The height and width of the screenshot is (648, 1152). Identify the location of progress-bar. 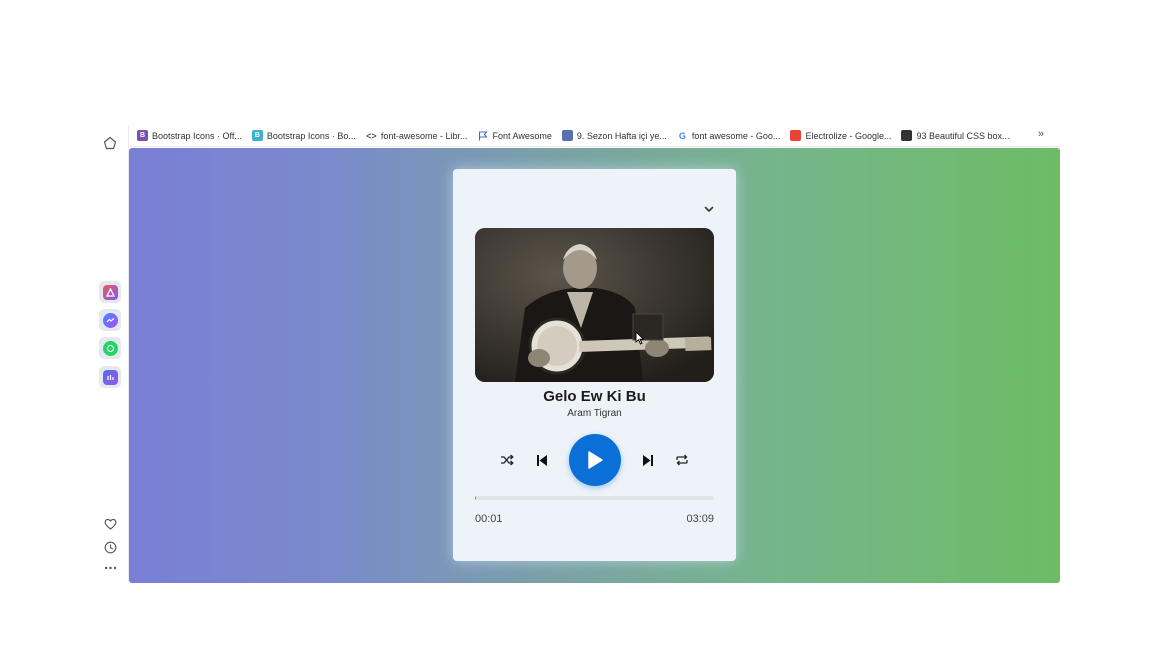
(594, 498).